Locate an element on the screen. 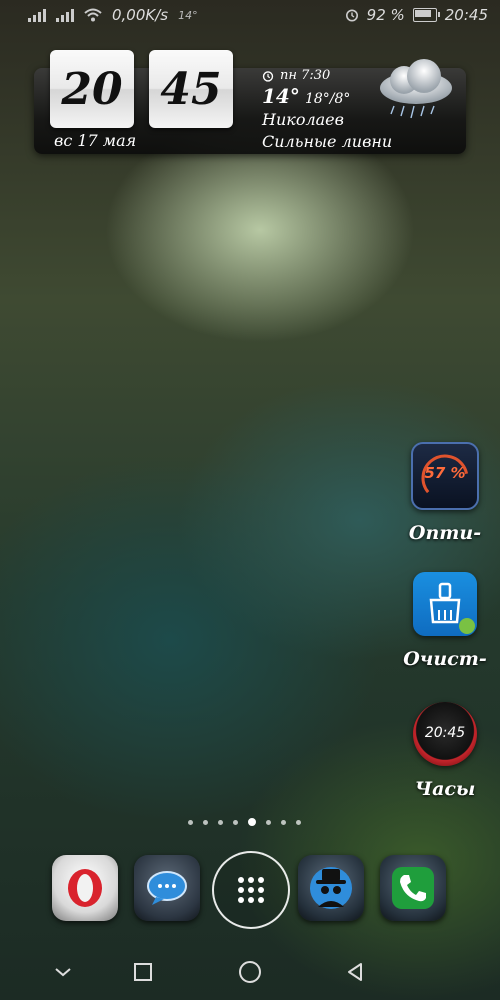 The width and height of the screenshot is (500, 1000). optimizer-percent: 57 % is located at coordinates (445, 473).